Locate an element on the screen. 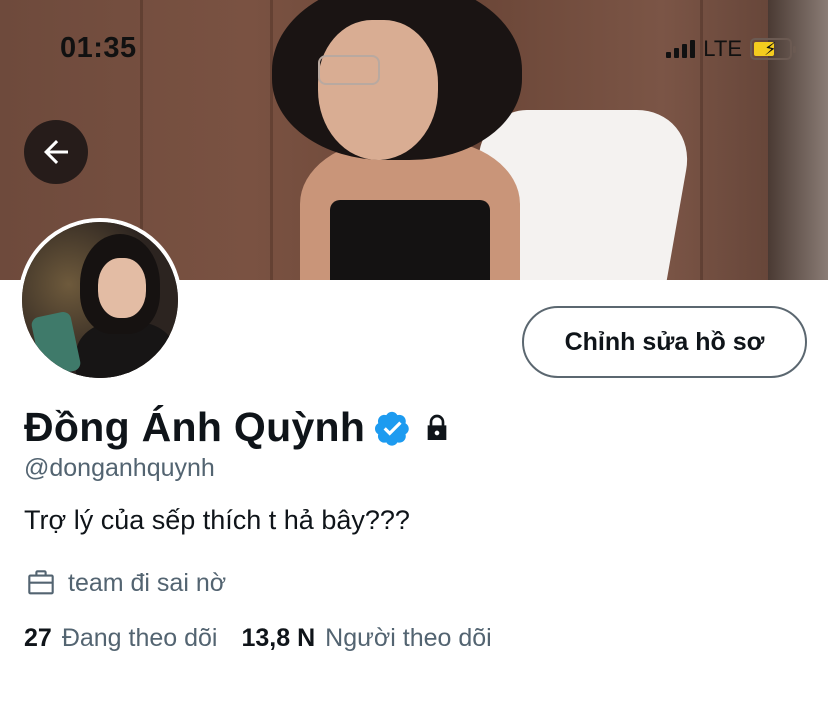 The height and width of the screenshot is (707, 828). edit-profile-button: Chỉnh sửa hồ sơ is located at coordinates (664, 342).